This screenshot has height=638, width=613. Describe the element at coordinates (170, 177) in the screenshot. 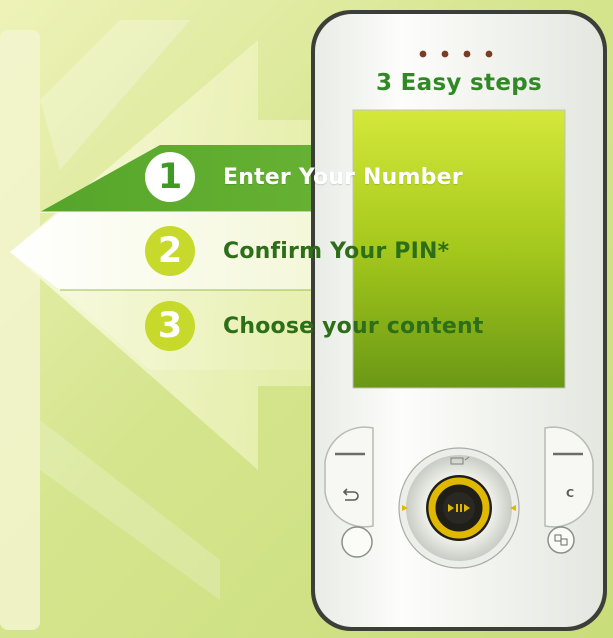

I see `step-1-number-badge: 1` at that location.